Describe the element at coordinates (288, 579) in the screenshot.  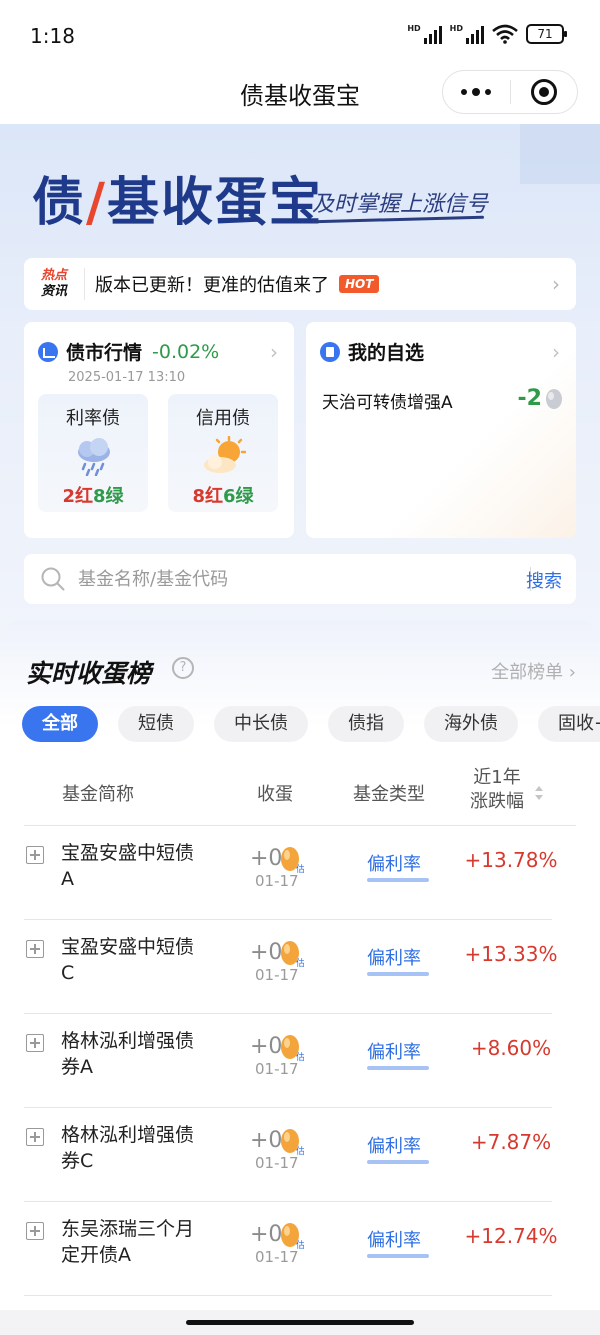
I see `search-input` at that location.